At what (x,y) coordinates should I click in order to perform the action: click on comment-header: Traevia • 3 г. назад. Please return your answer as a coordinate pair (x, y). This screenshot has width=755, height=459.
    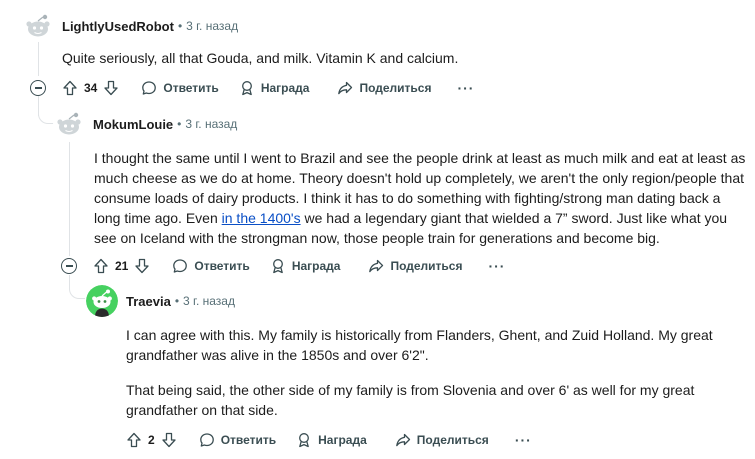
    Looking at the image, I should click on (160, 301).